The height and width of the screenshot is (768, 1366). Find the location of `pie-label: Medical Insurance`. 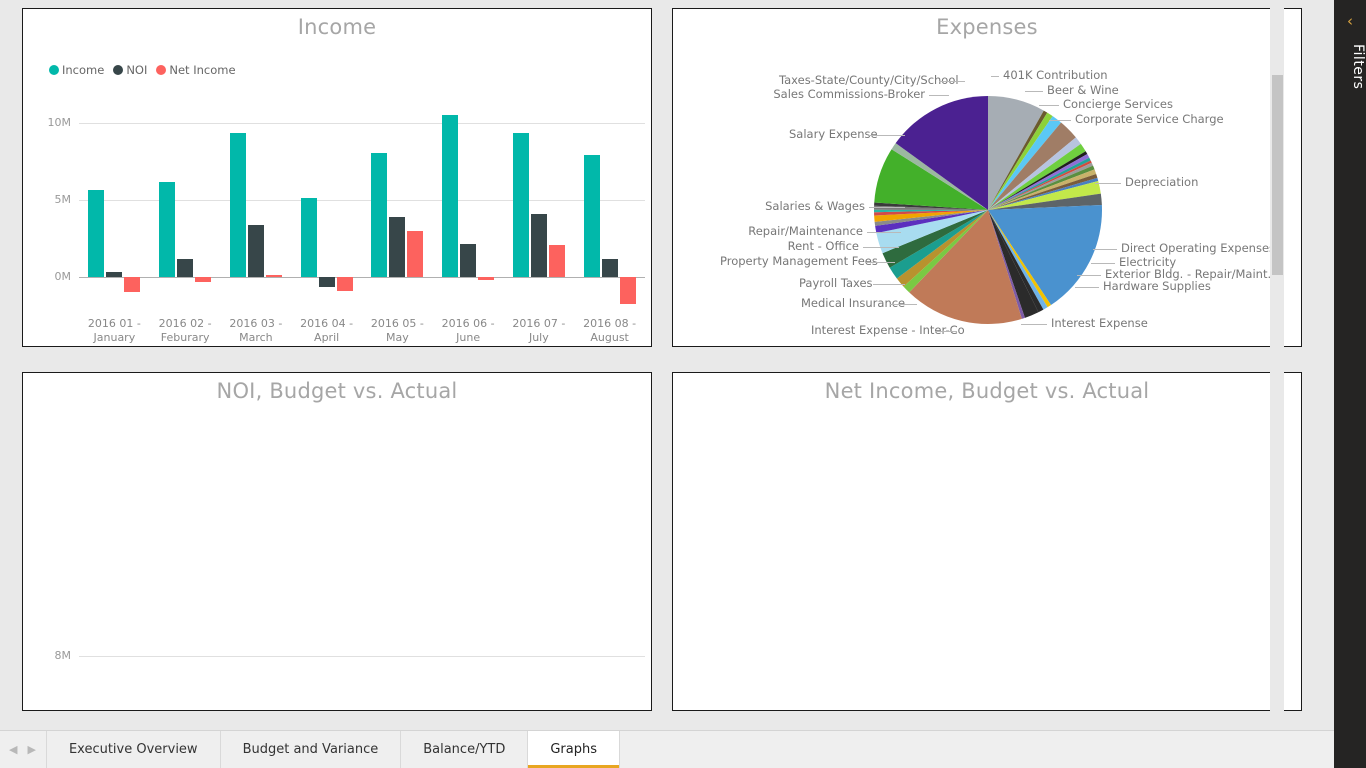

pie-label: Medical Insurance is located at coordinates (853, 303).